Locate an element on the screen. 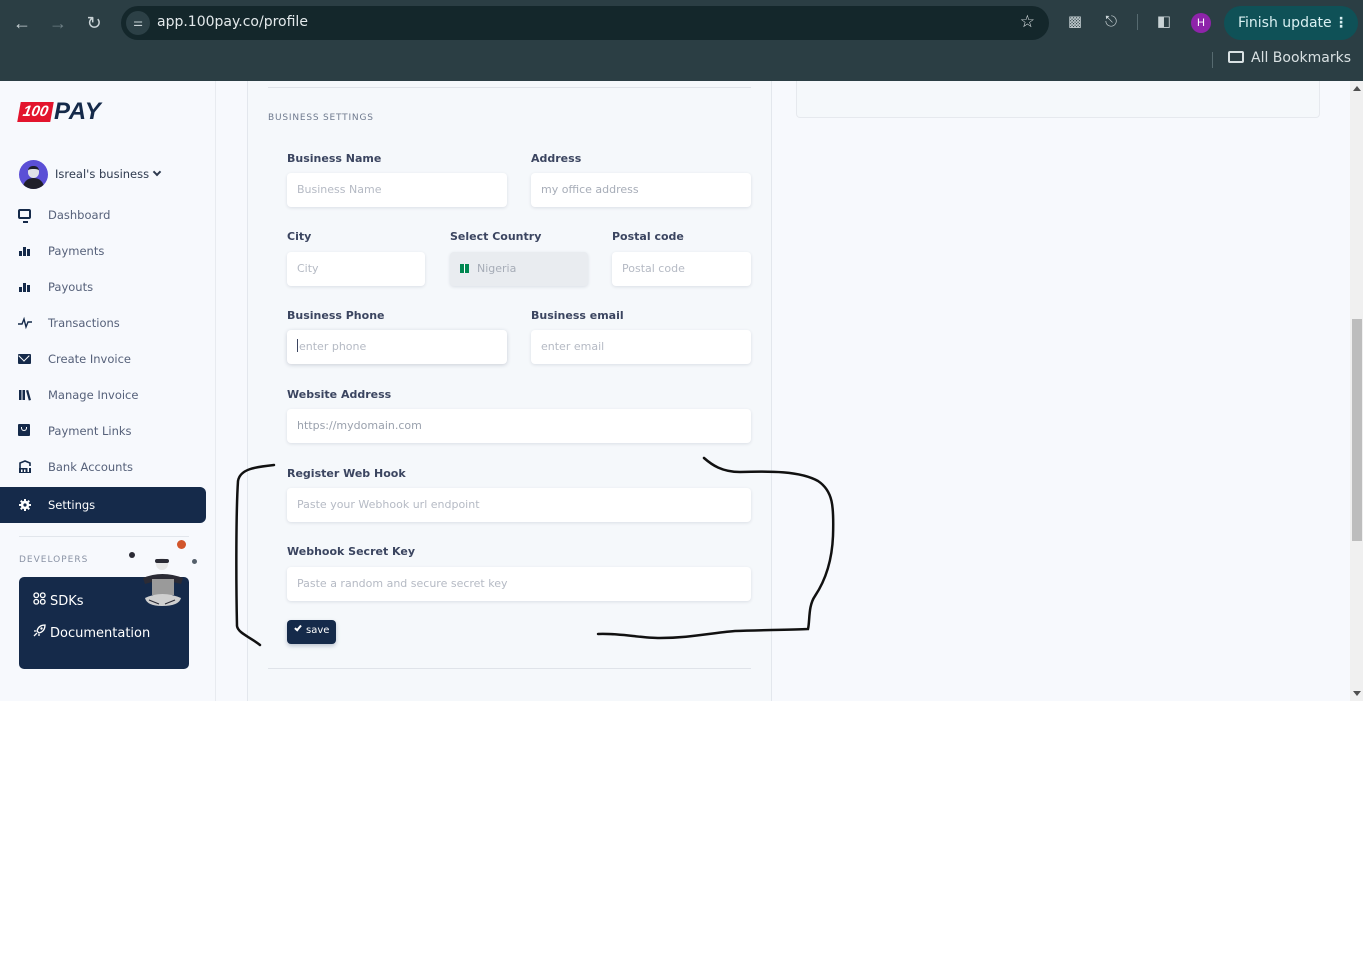 This screenshot has height=969, width=1363. url-text: app.100pay.co/profile is located at coordinates (232, 22).